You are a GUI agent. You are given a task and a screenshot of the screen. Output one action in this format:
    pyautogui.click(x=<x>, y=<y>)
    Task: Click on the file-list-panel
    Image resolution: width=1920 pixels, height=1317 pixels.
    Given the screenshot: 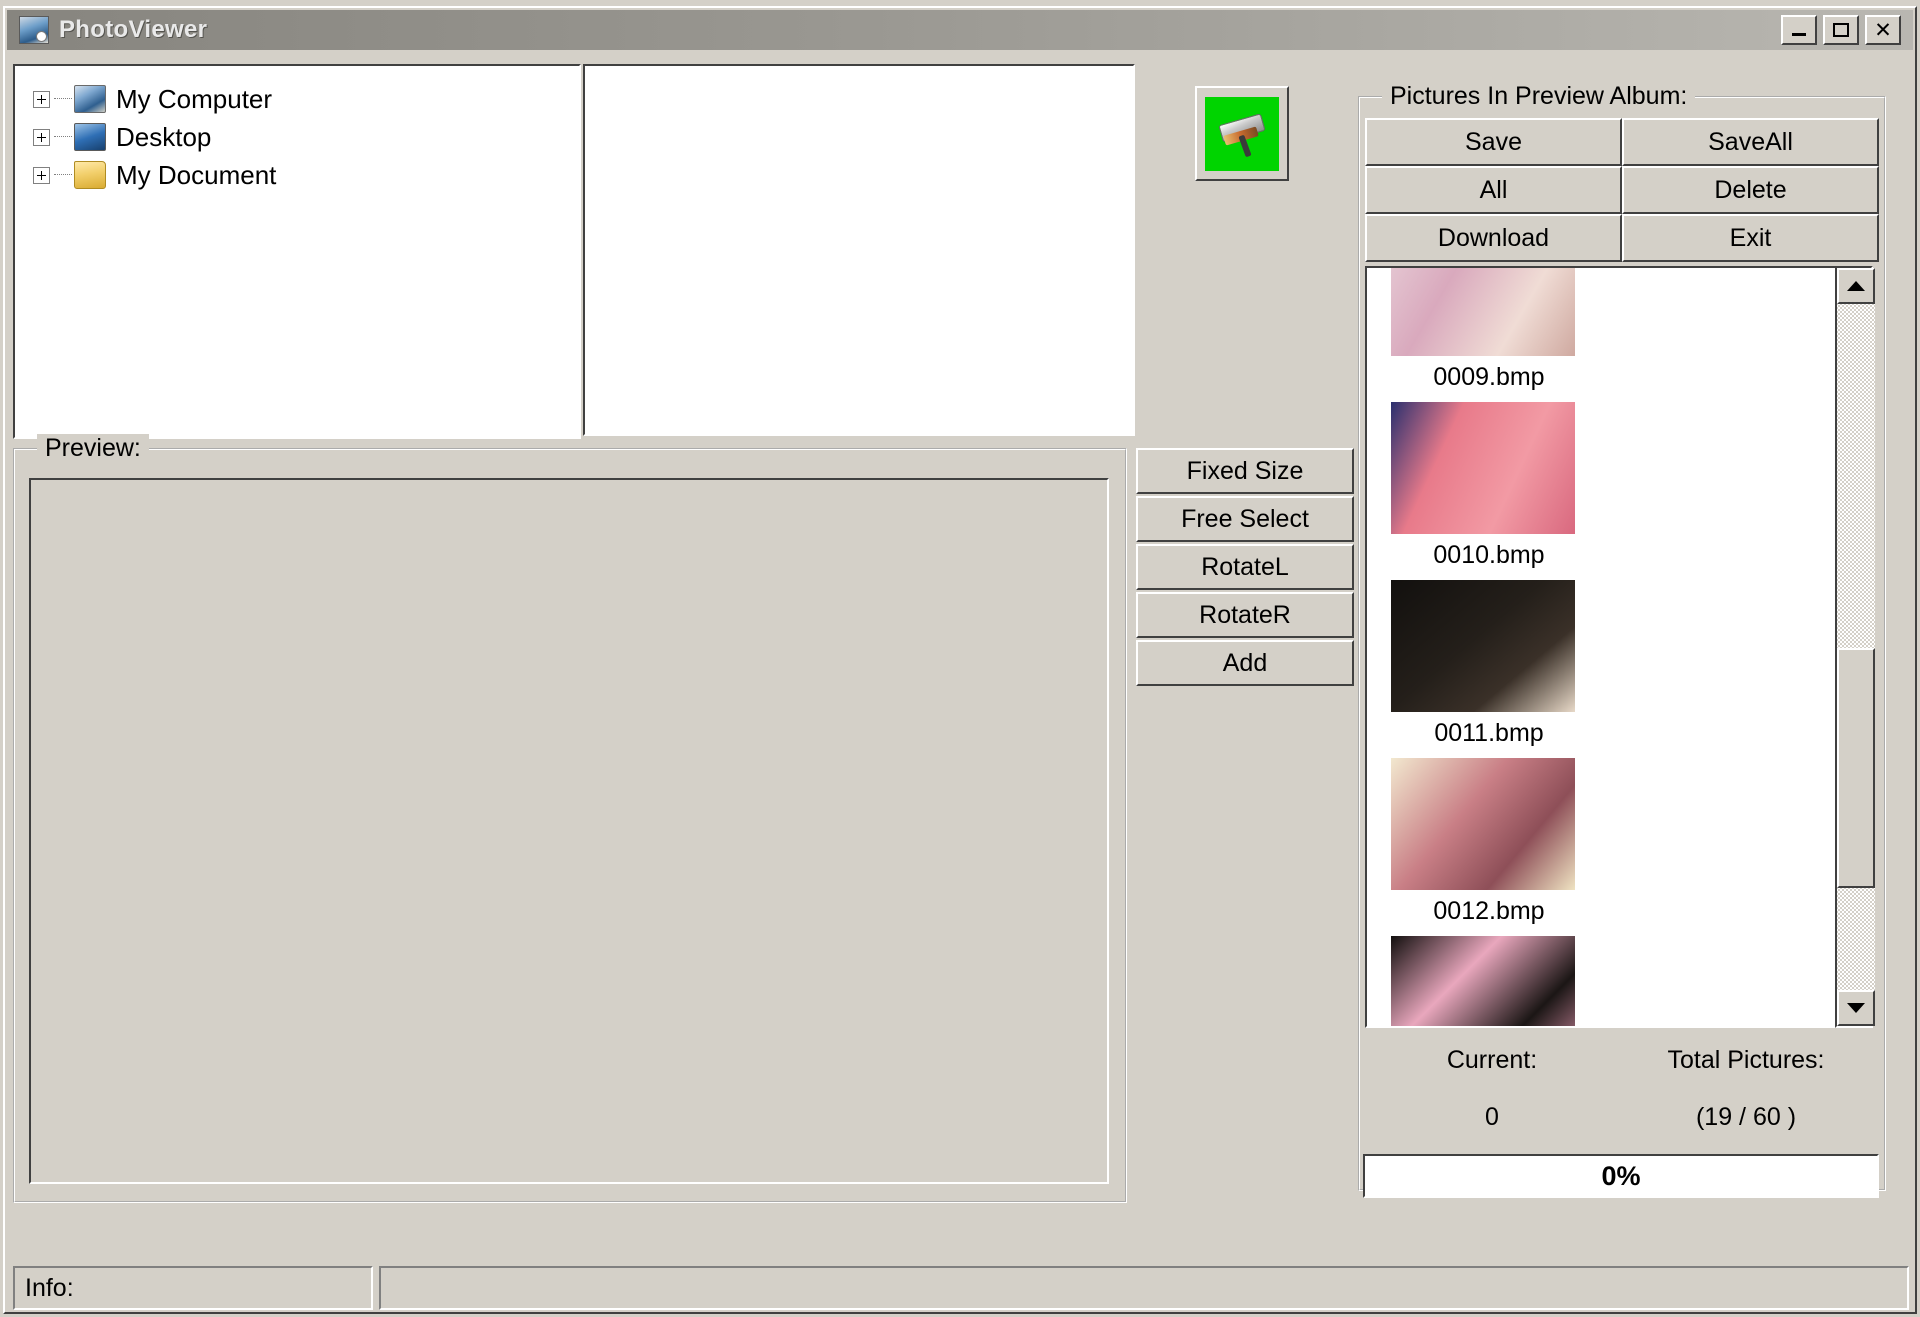 What is the action you would take?
    pyautogui.click(x=859, y=250)
    